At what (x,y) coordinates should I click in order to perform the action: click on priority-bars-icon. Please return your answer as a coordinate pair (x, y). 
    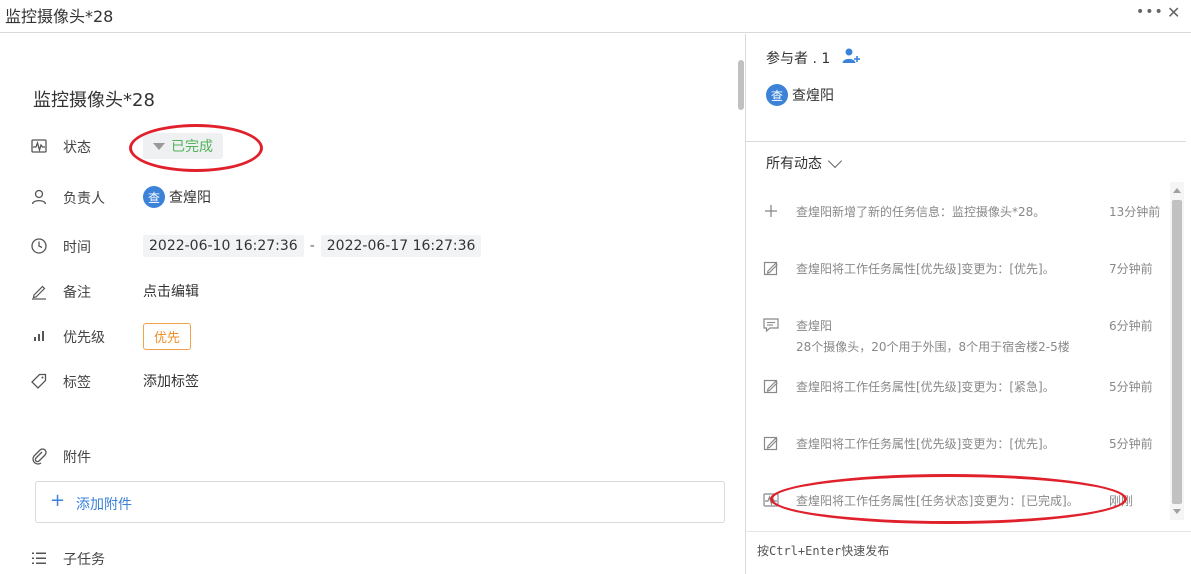
    Looking at the image, I should click on (39, 336).